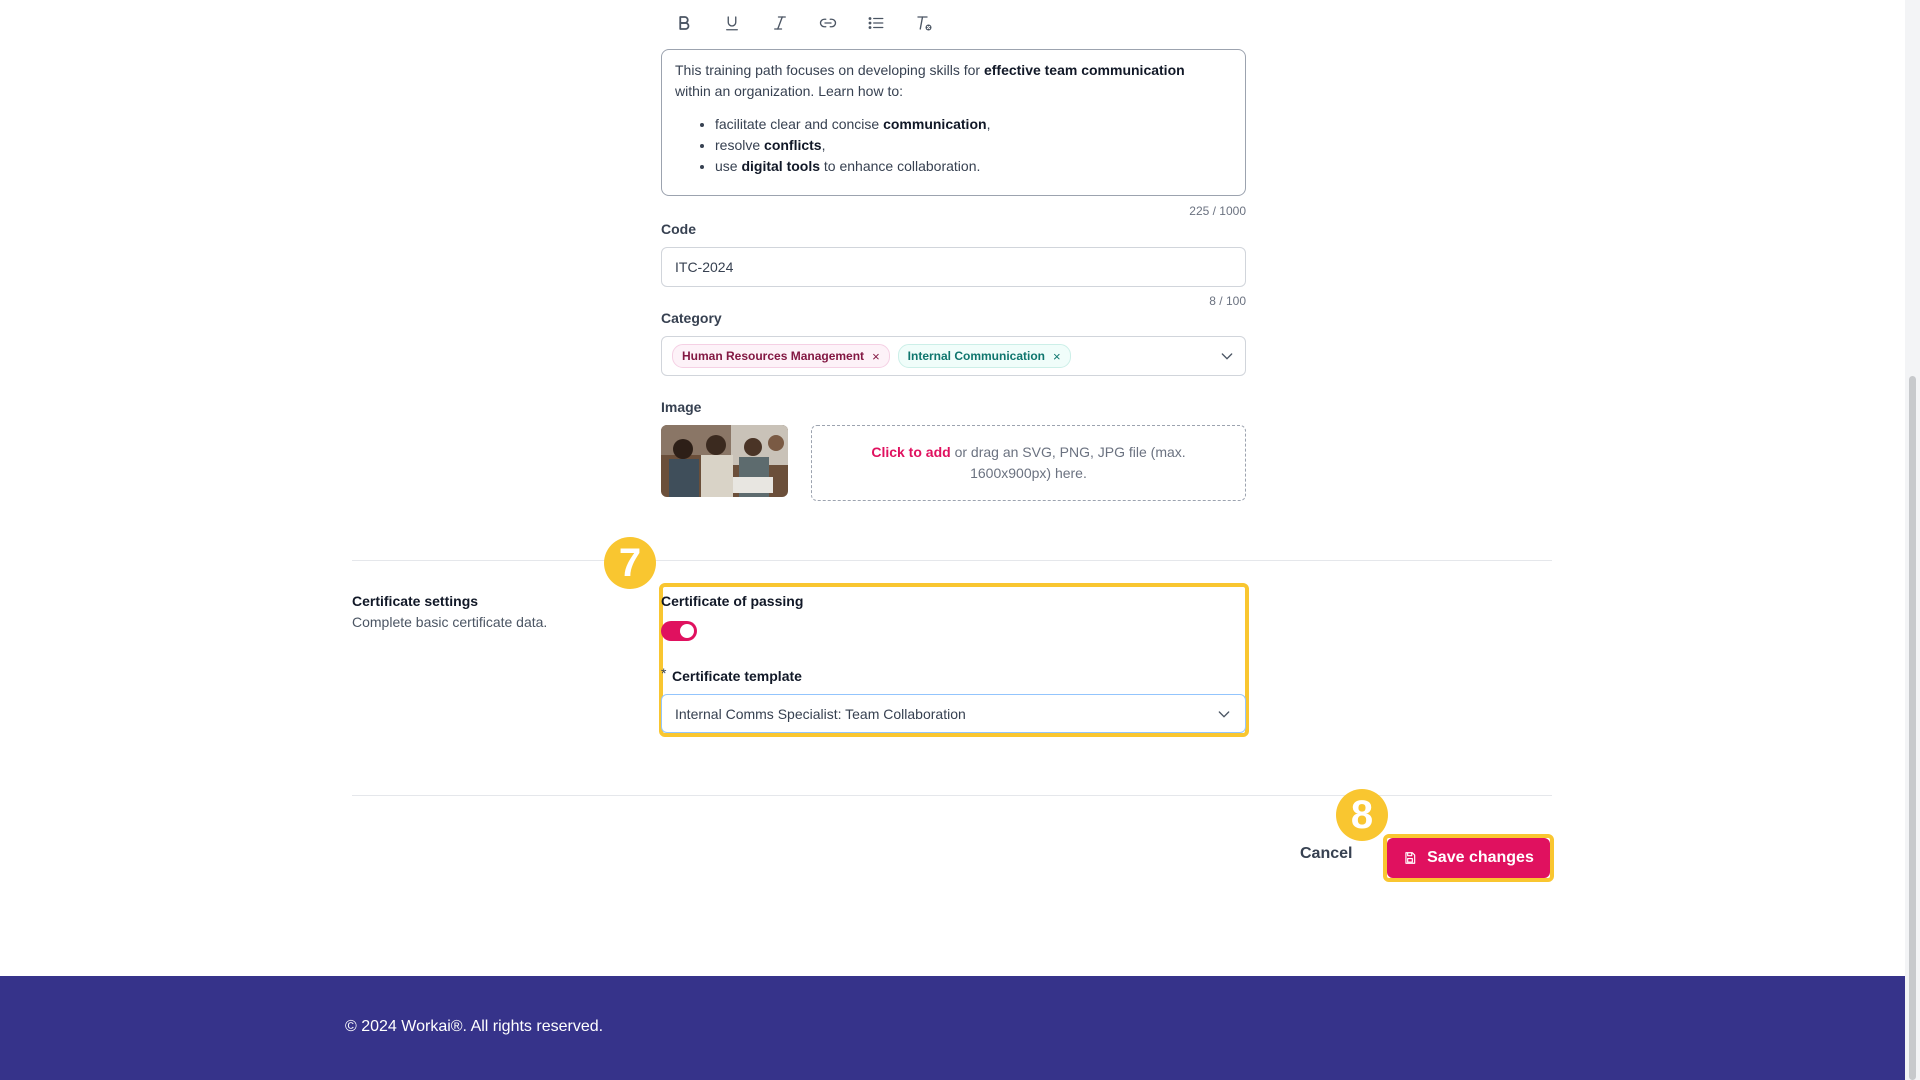 The width and height of the screenshot is (1920, 1080). I want to click on link-icon, so click(828, 23).